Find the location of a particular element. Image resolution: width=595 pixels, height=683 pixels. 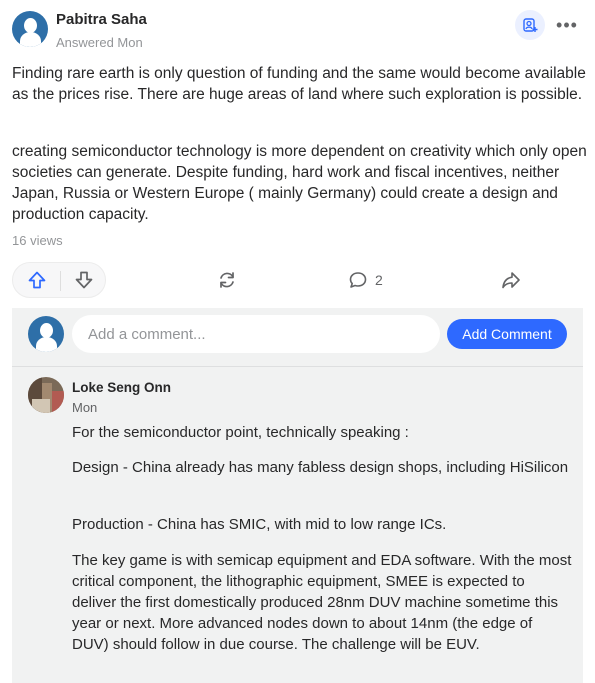

comment-divider is located at coordinates (297, 366).